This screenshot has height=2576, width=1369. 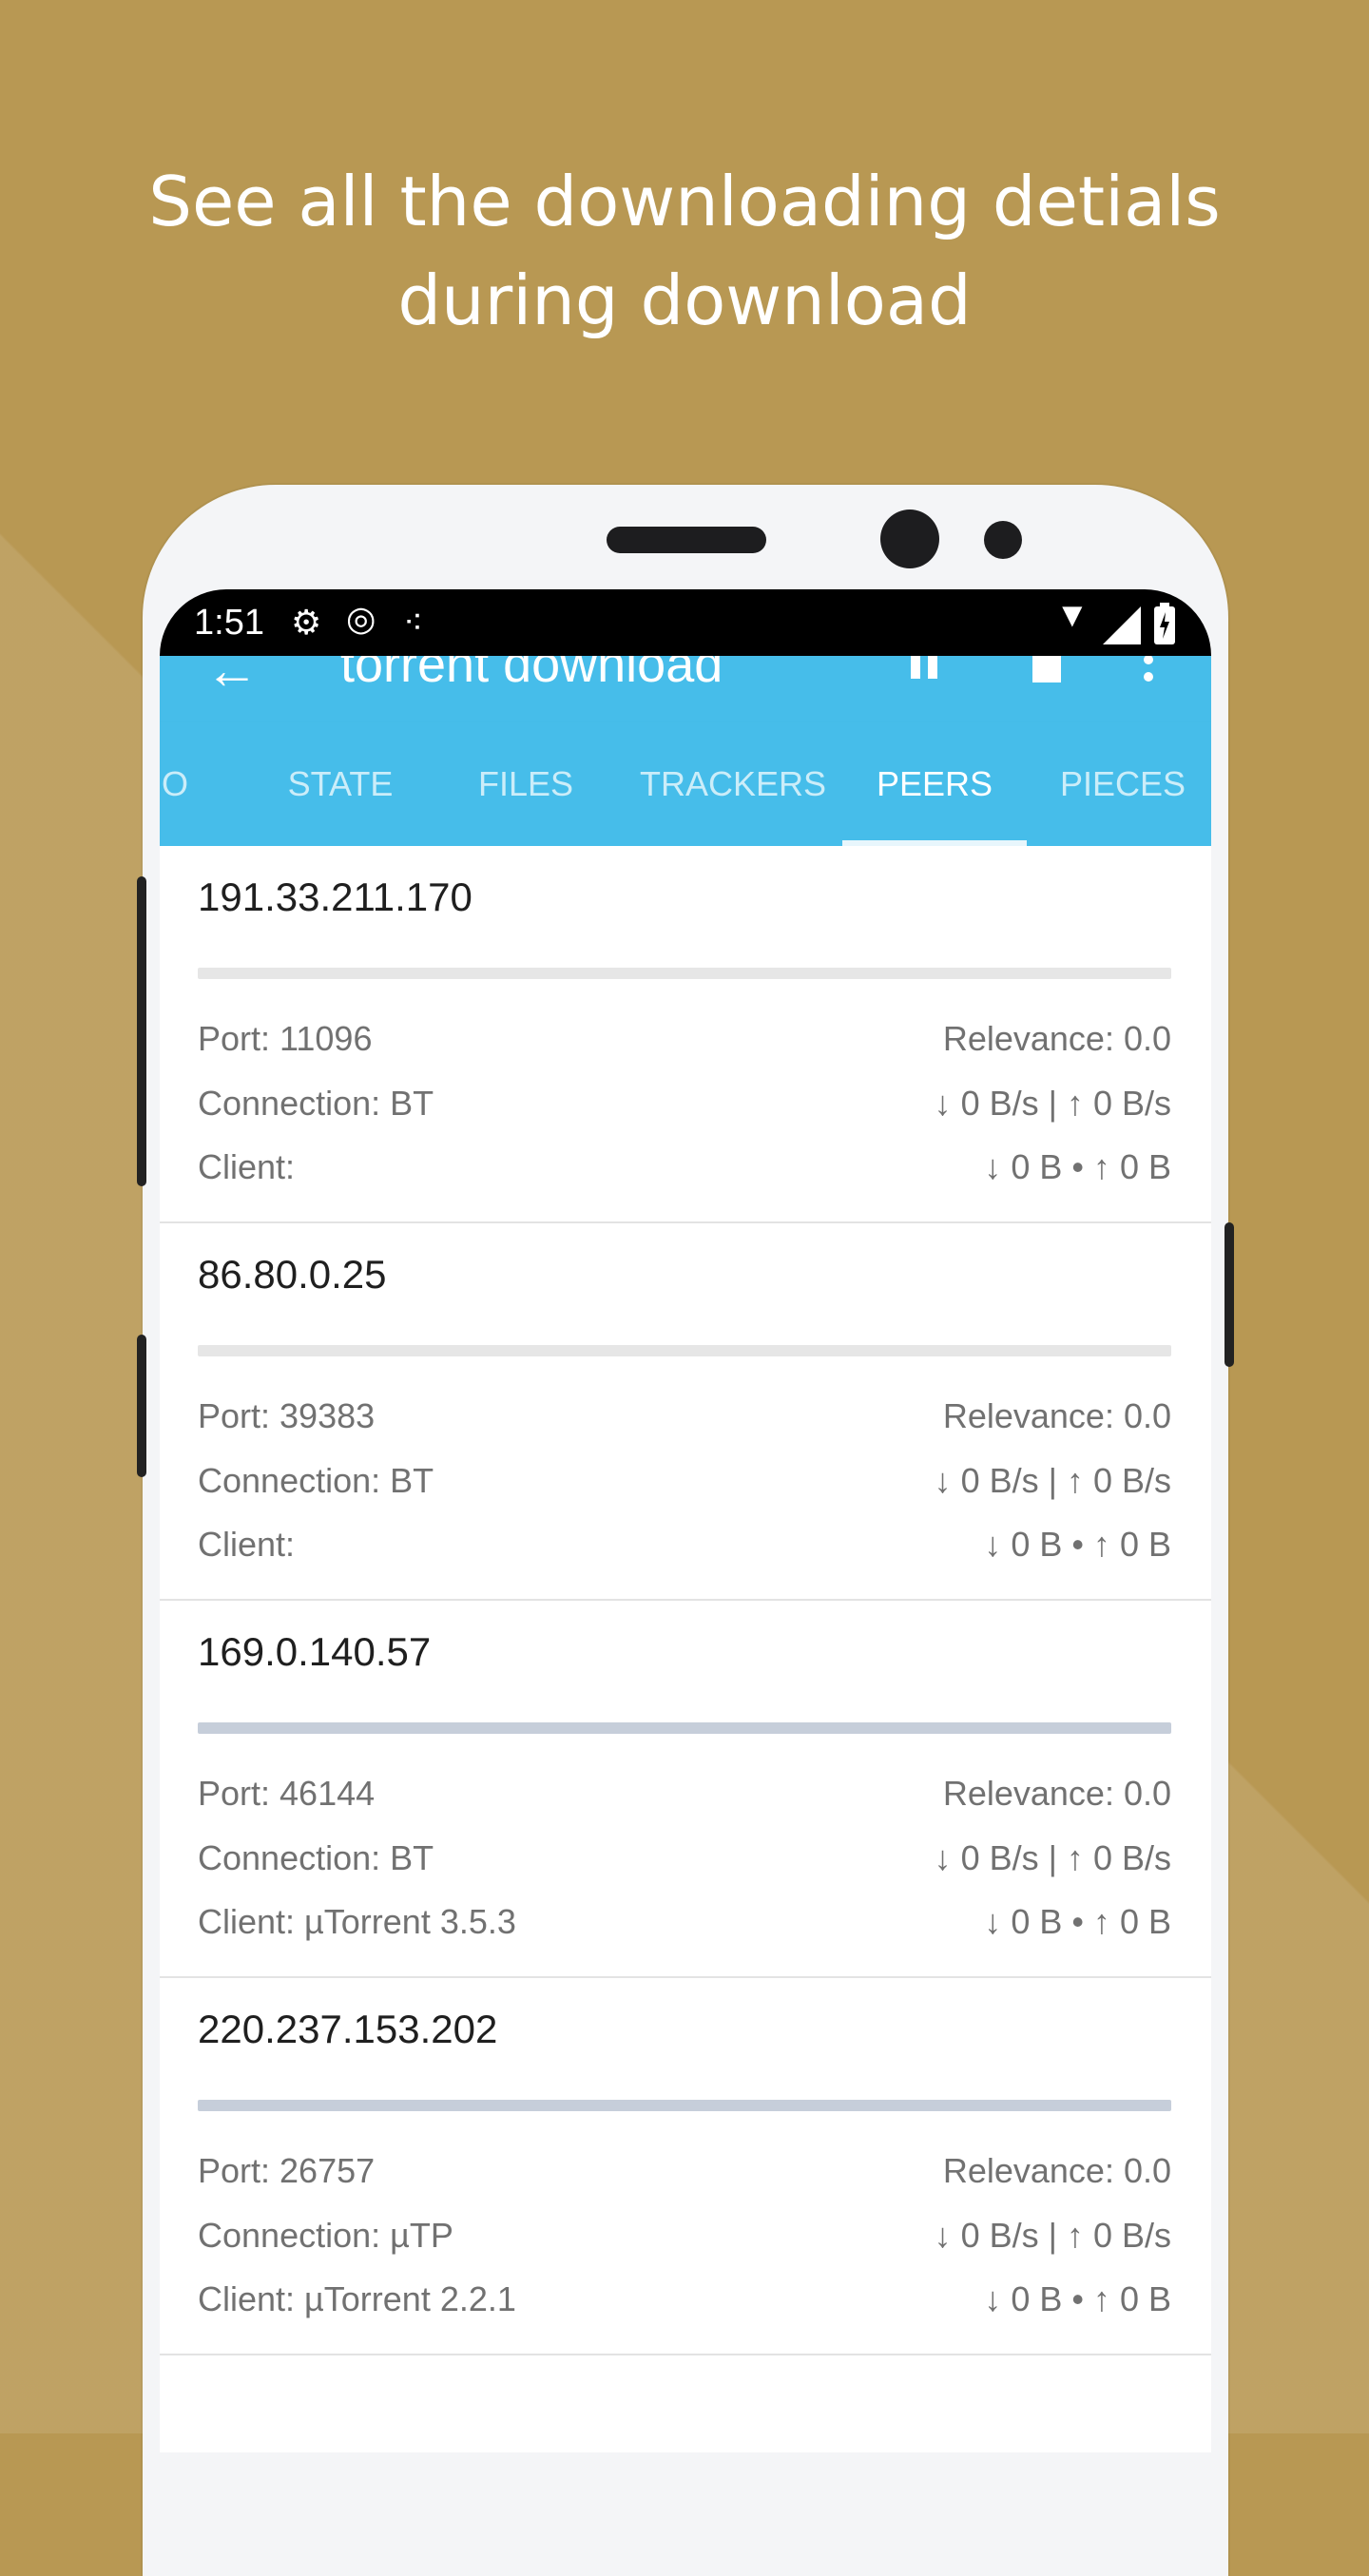 I want to click on battery-icon, so click(x=1164, y=623).